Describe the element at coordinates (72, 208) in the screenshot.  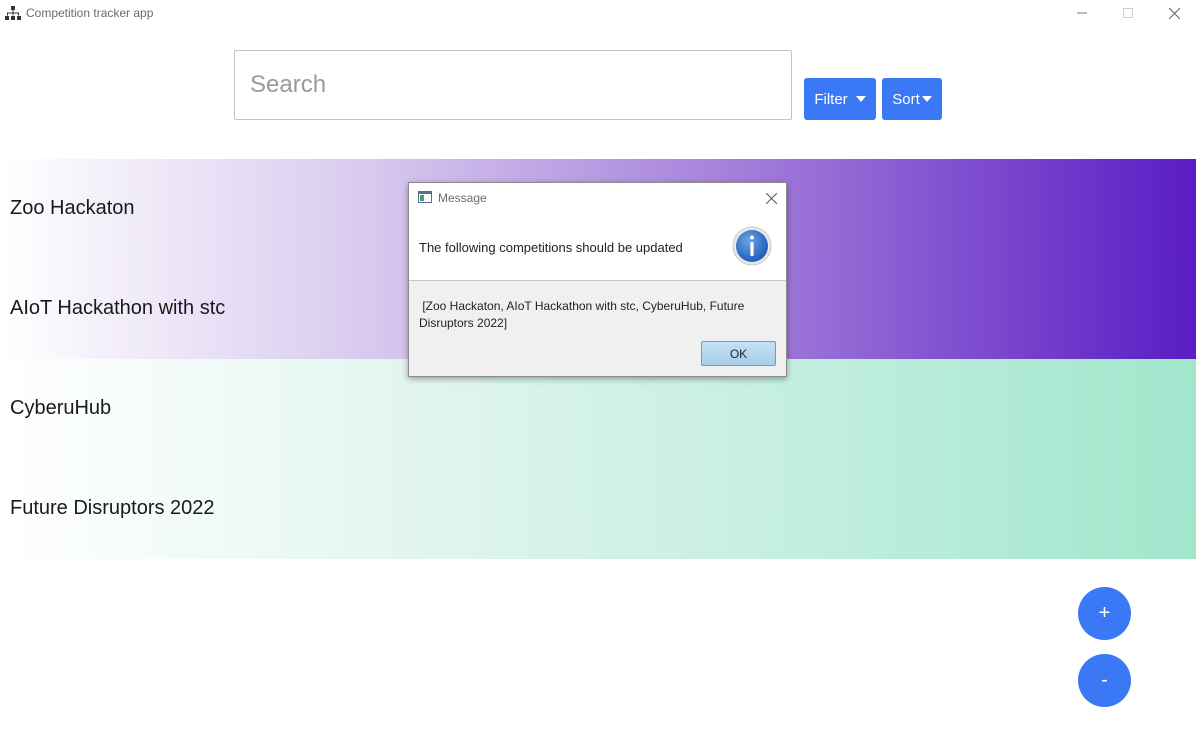
I see `competition-name: Zoo Hackaton` at that location.